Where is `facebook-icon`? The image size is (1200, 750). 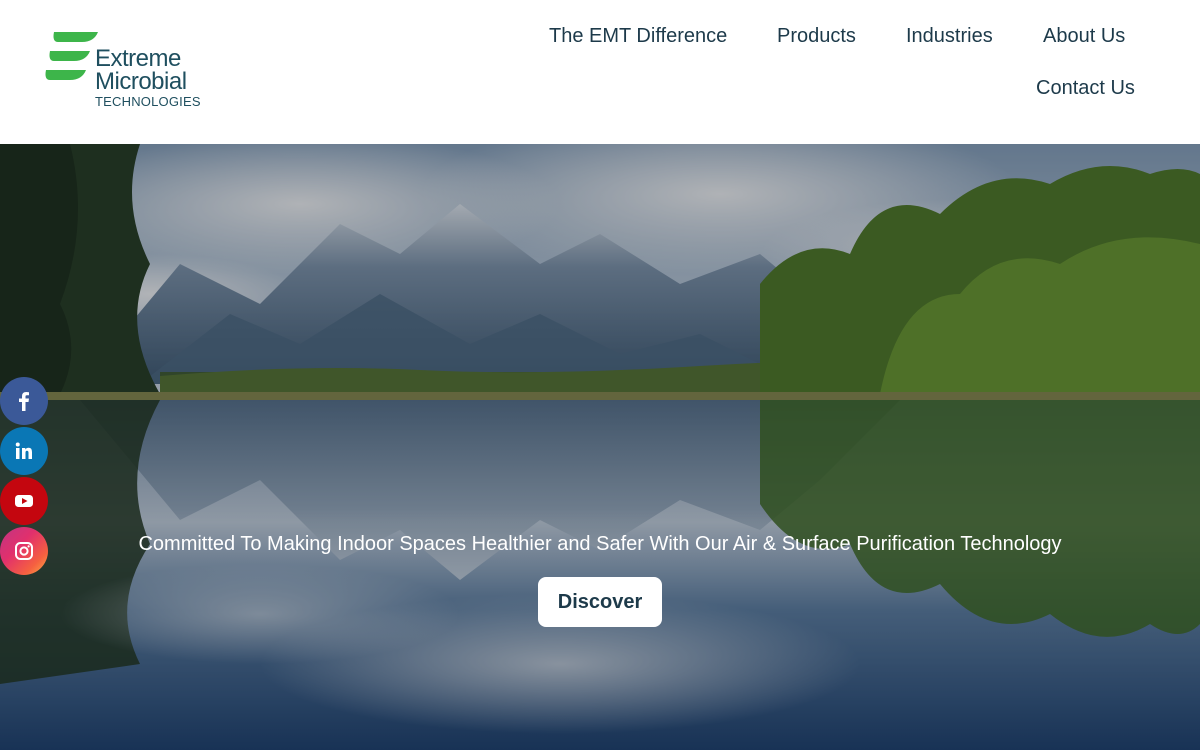 facebook-icon is located at coordinates (24, 401).